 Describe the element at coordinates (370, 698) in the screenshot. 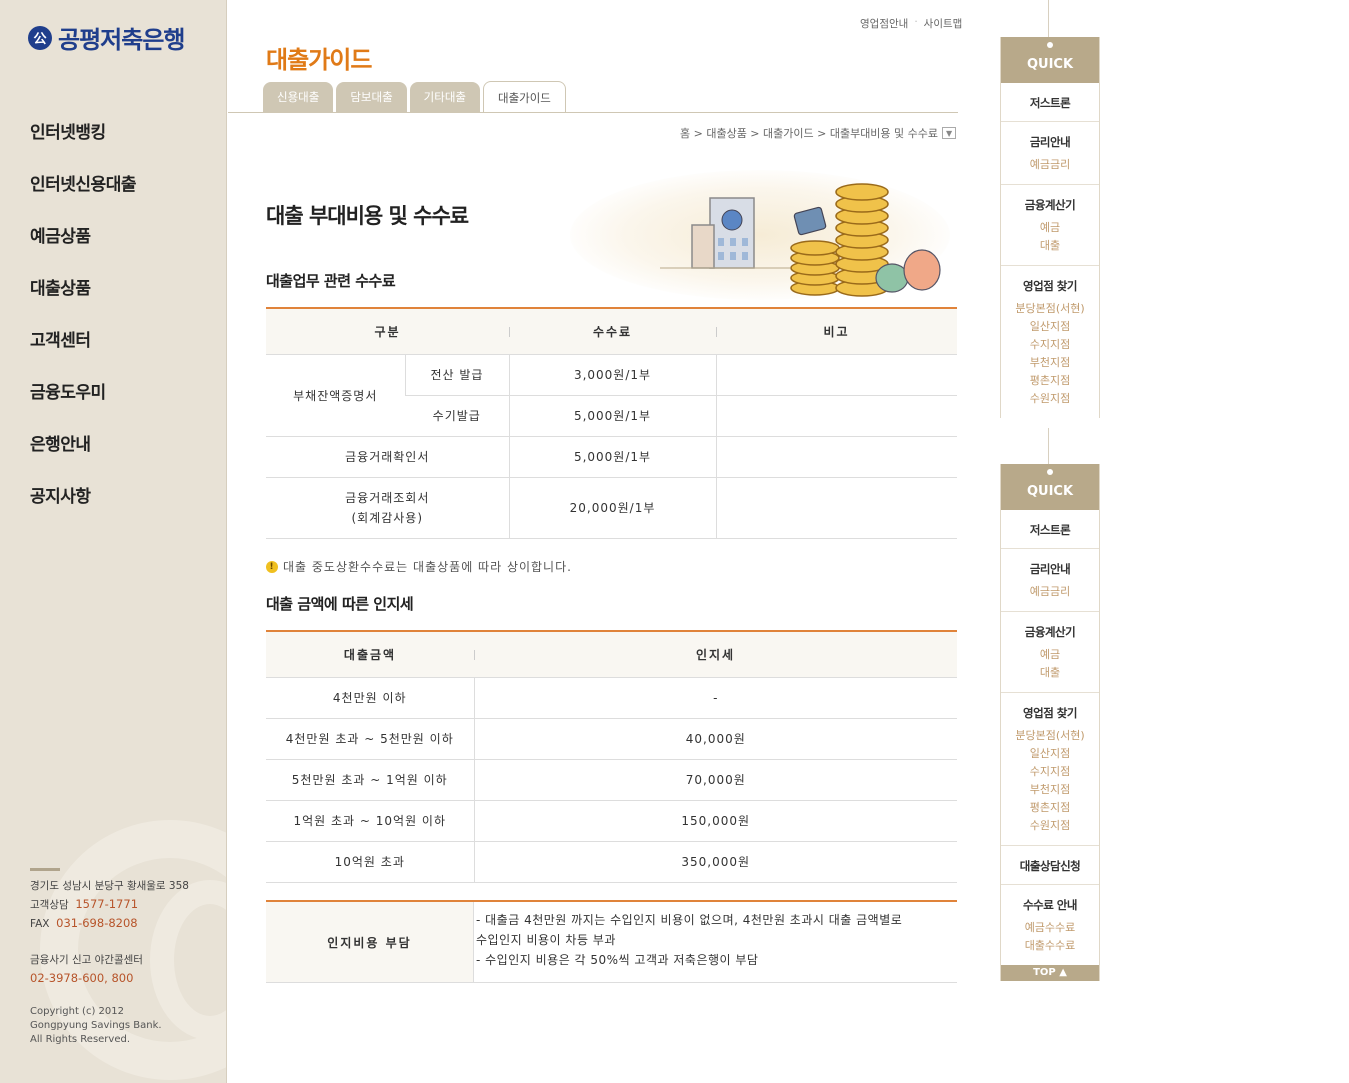

I see `table-cell-amount: 4천만원 이하` at that location.